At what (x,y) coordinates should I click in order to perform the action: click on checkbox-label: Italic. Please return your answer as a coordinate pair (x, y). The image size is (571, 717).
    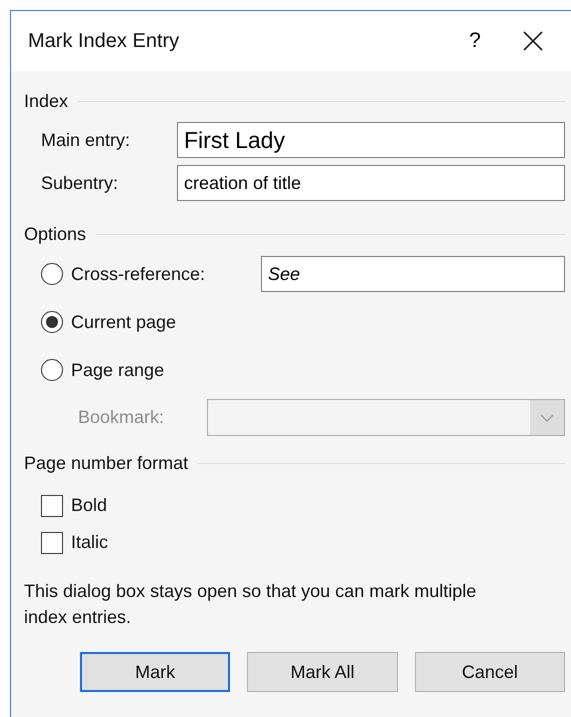
    Looking at the image, I should click on (89, 542).